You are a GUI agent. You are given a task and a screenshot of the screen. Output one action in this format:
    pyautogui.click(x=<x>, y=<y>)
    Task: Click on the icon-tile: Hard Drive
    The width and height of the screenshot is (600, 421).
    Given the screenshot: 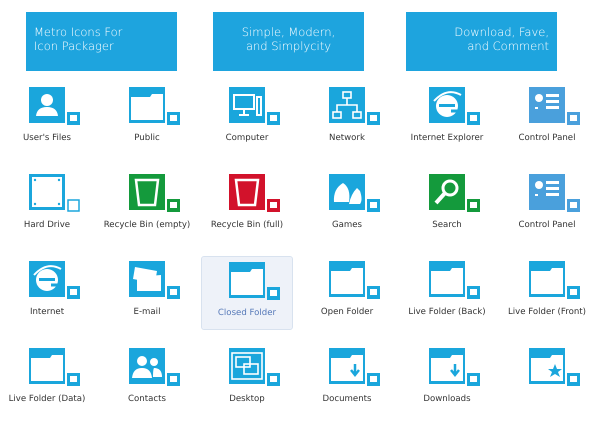 What is the action you would take?
    pyautogui.click(x=47, y=206)
    